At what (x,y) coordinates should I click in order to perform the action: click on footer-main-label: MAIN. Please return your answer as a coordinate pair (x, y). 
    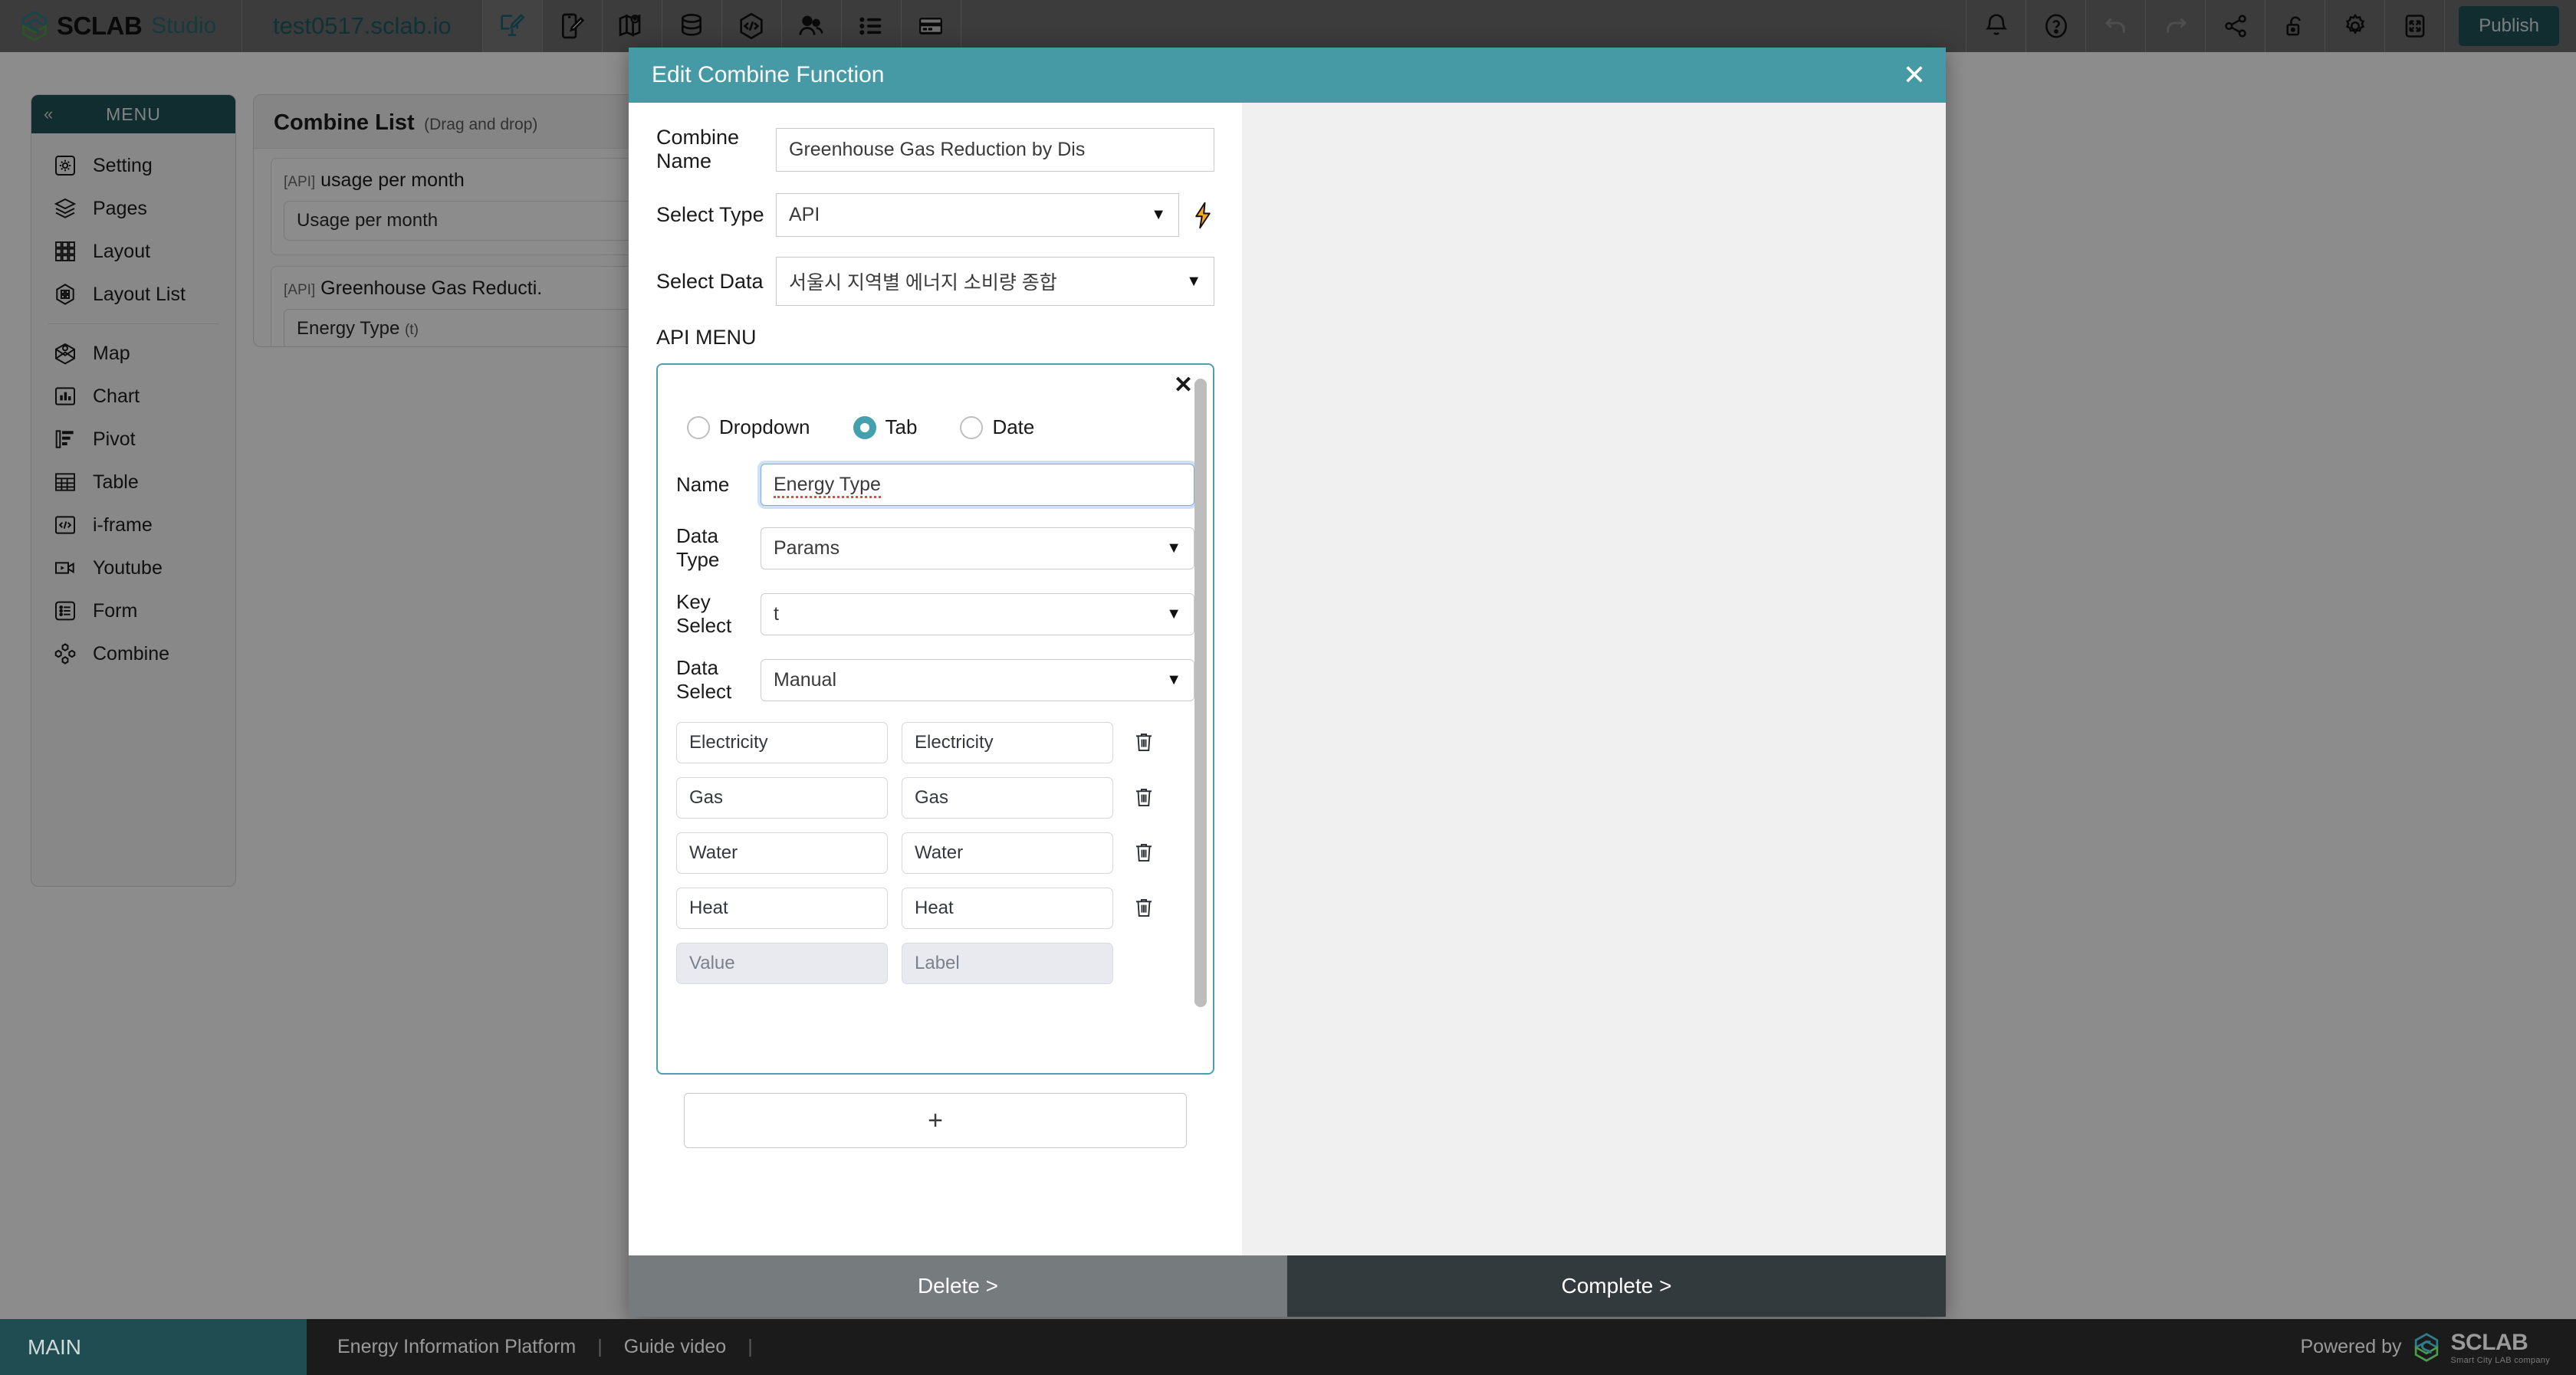
    Looking at the image, I should click on (154, 1347).